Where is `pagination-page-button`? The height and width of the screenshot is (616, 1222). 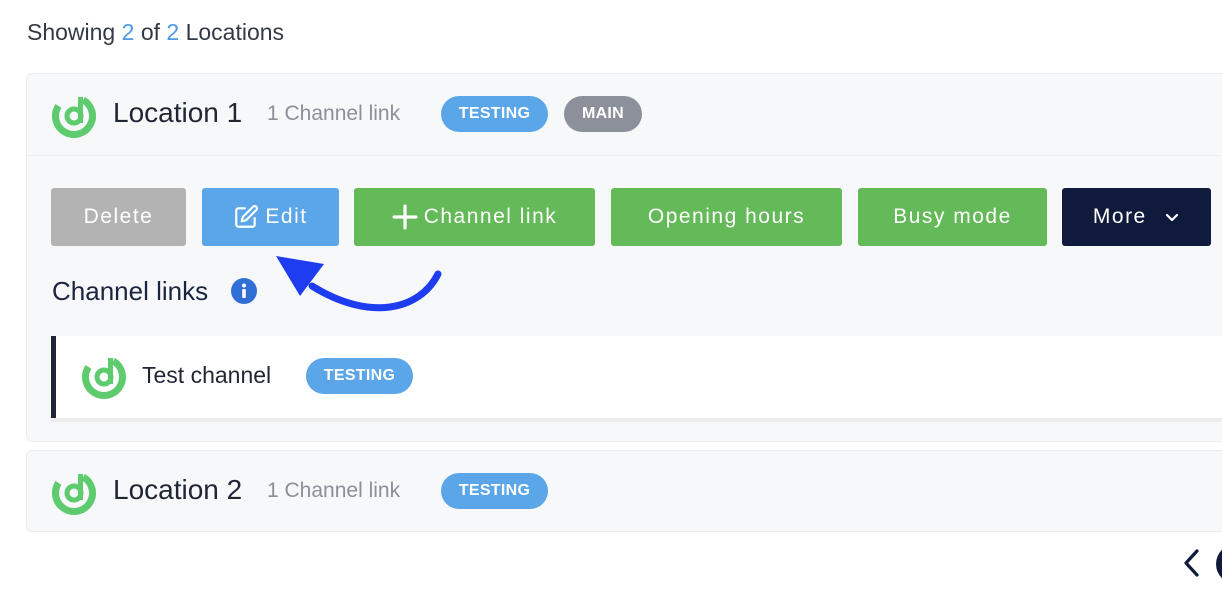
pagination-page-button is located at coordinates (1219, 564).